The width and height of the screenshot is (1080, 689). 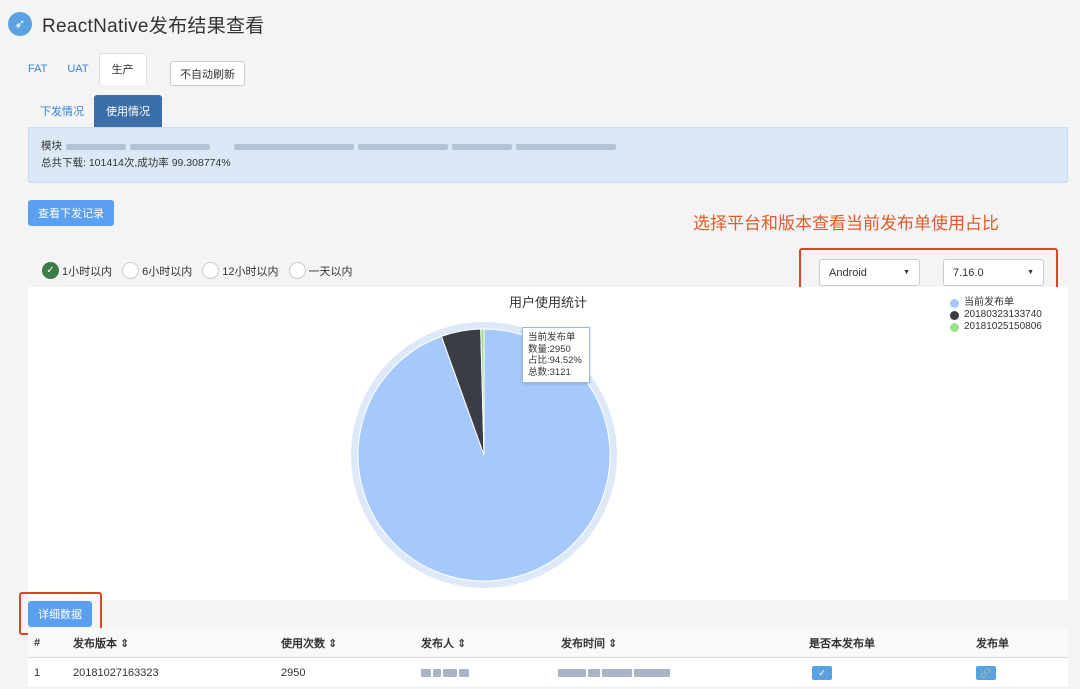 I want to click on app-title: ReactNative发布结果查看, so click(x=153, y=26).